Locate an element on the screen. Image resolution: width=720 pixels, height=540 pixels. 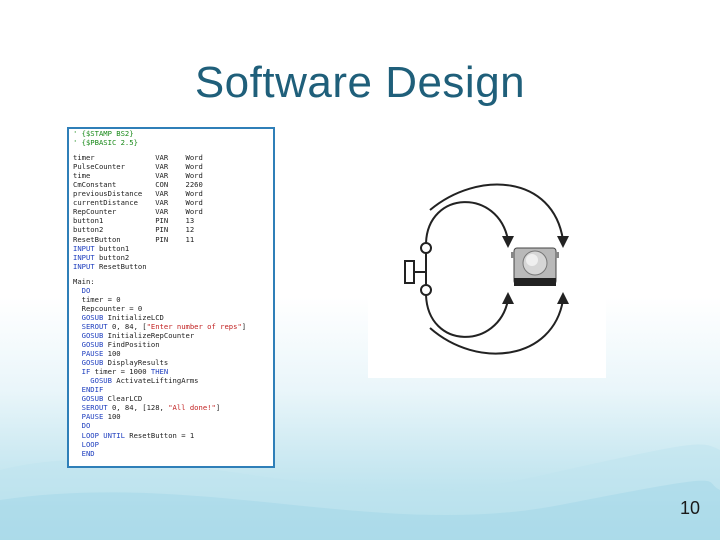
code-token: END is located at coordinates (84, 453).